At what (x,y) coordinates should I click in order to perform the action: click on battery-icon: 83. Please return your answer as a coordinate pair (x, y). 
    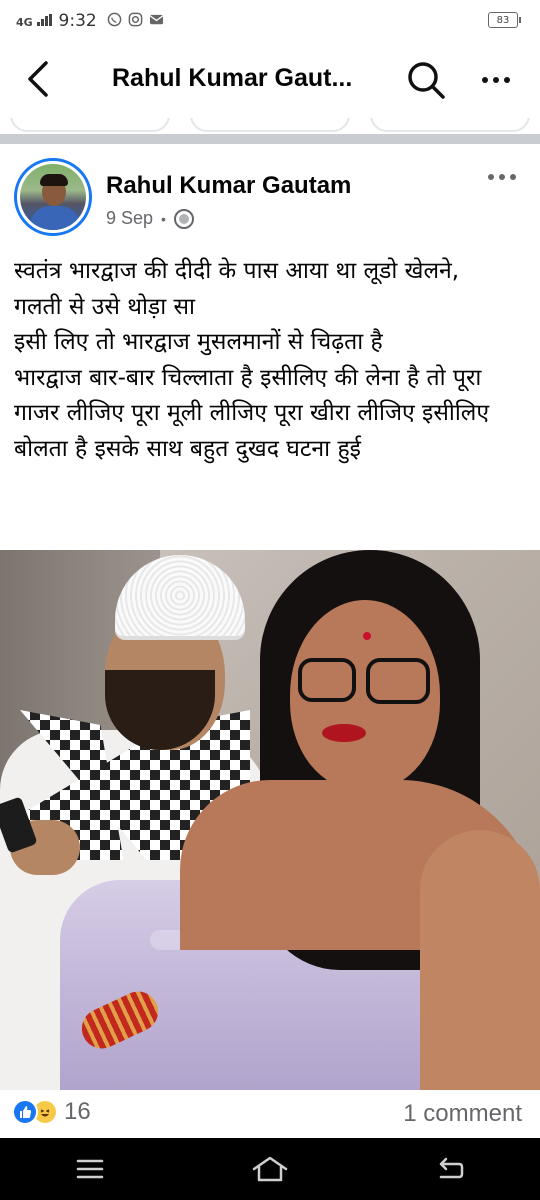
    Looking at the image, I should click on (504, 20).